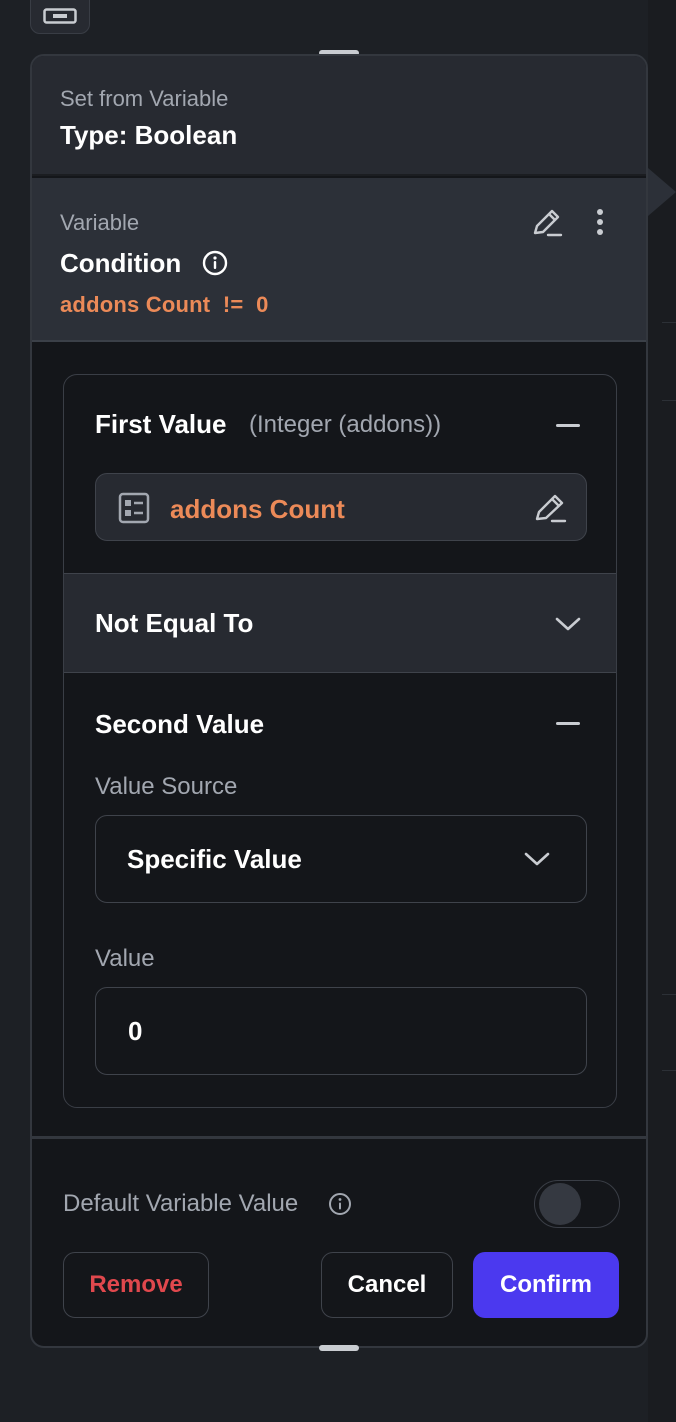  What do you see at coordinates (568, 723) in the screenshot?
I see `collapse-second-value-minus-icon` at bounding box center [568, 723].